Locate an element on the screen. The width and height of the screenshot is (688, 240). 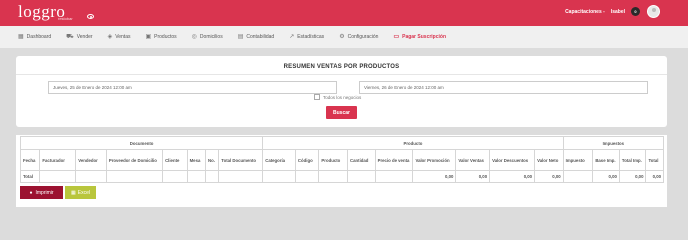
eye-icon is located at coordinates (90, 16).